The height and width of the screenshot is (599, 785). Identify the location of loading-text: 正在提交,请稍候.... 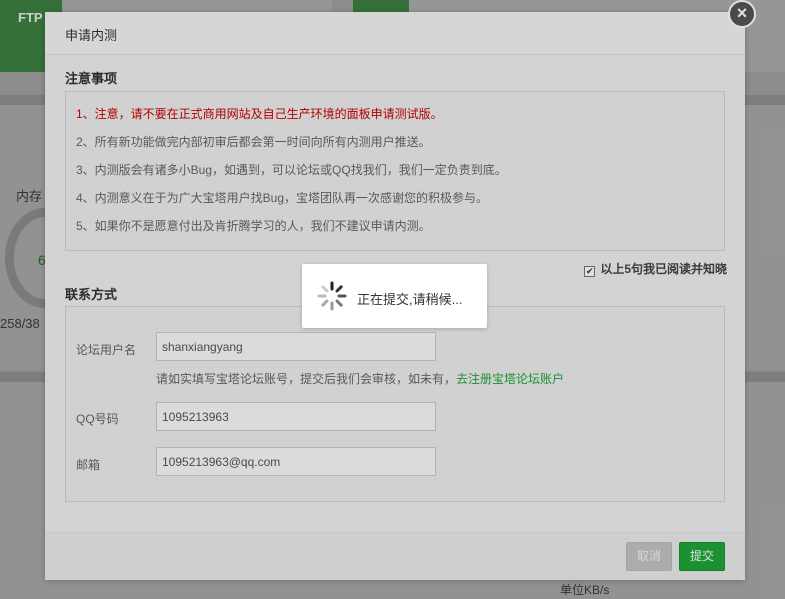
(410, 299).